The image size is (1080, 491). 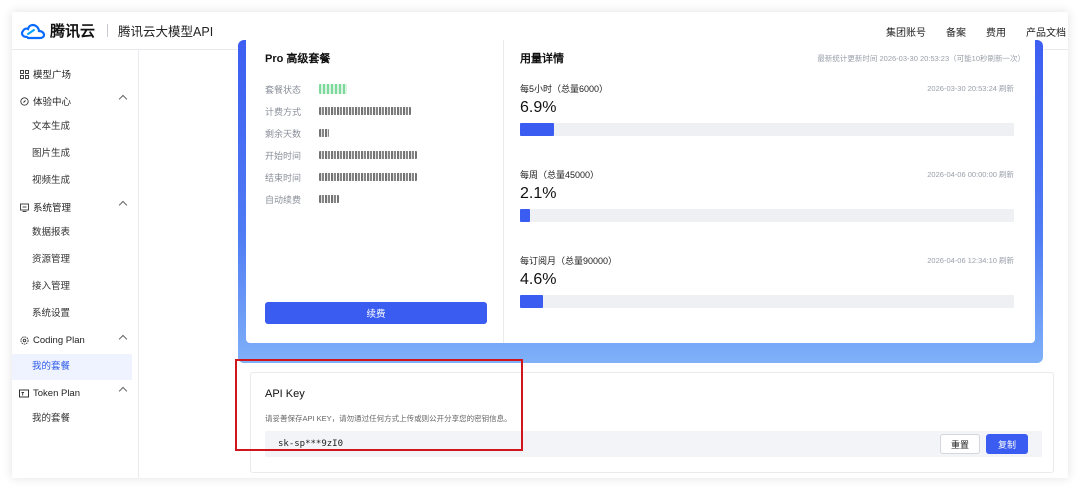 What do you see at coordinates (75, 101) in the screenshot?
I see `sidebar-group-experience: 体验中心` at bounding box center [75, 101].